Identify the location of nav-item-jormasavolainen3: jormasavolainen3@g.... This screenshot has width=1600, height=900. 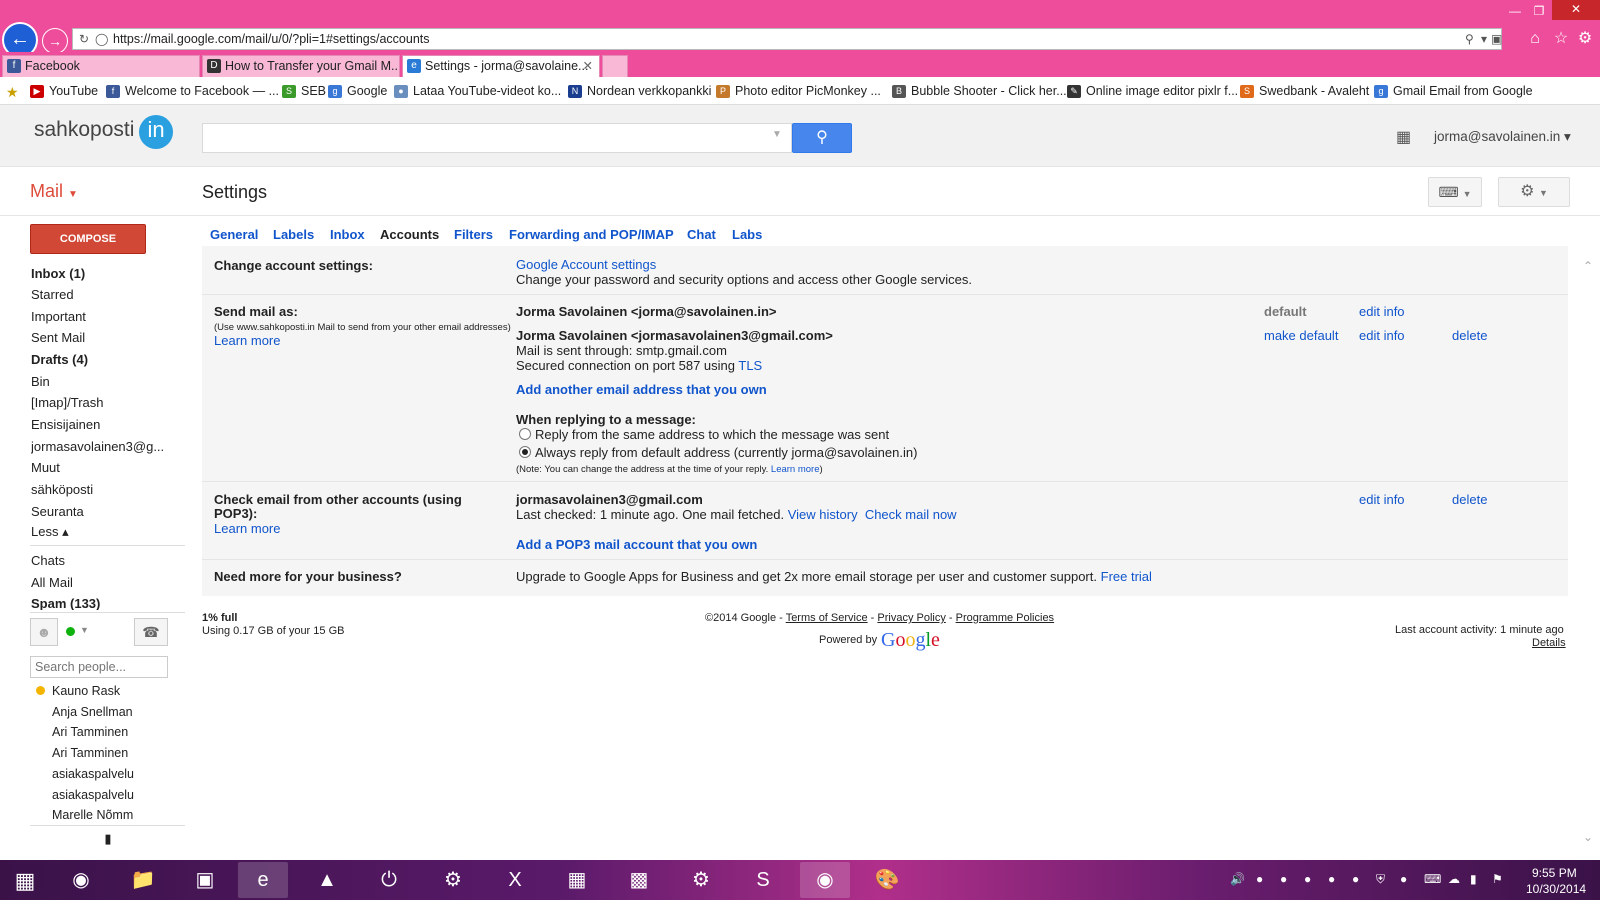
(101, 446).